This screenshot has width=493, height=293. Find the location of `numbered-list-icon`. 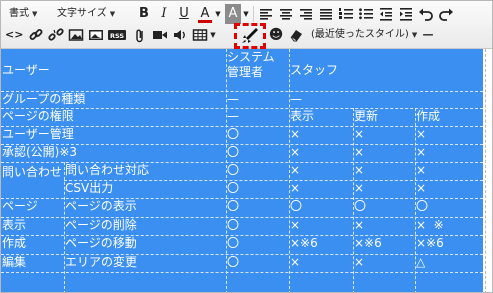

numbered-list-icon is located at coordinates (346, 14).